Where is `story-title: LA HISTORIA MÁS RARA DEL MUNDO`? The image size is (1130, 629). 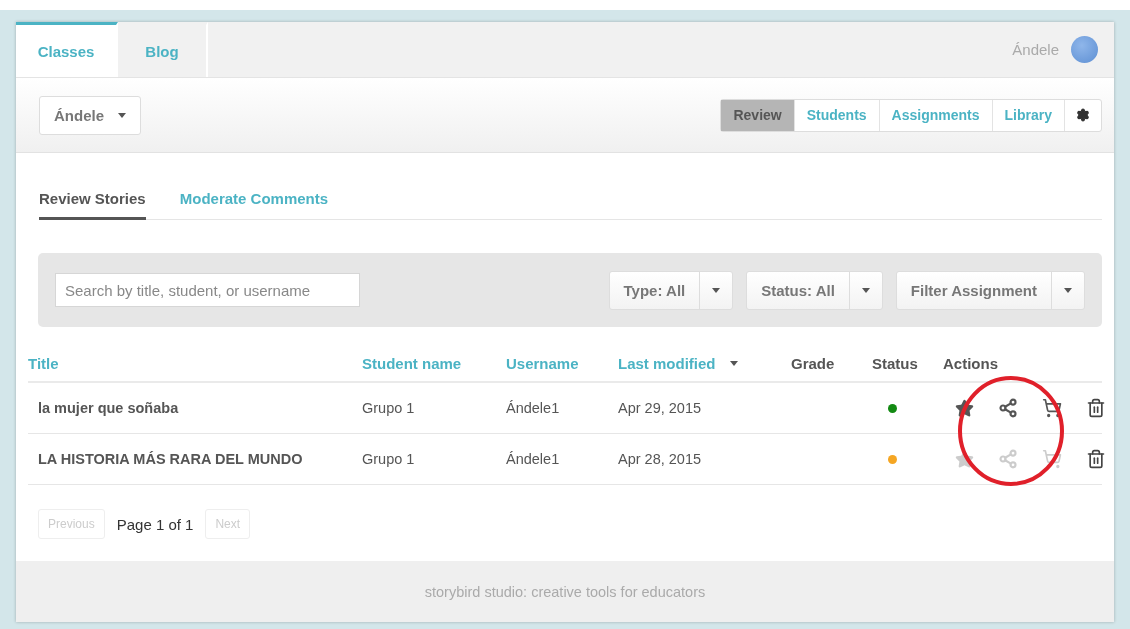
story-title: LA HISTORIA MÁS RARA DEL MUNDO is located at coordinates (170, 459).